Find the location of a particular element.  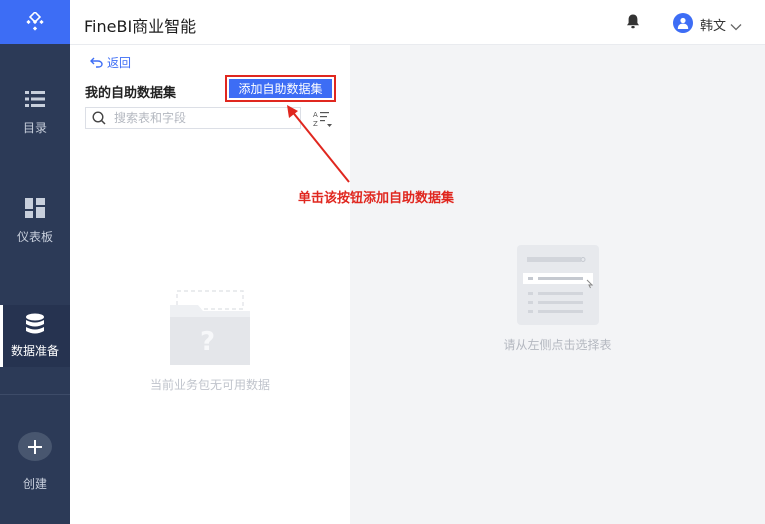

list-icon is located at coordinates (35, 99).